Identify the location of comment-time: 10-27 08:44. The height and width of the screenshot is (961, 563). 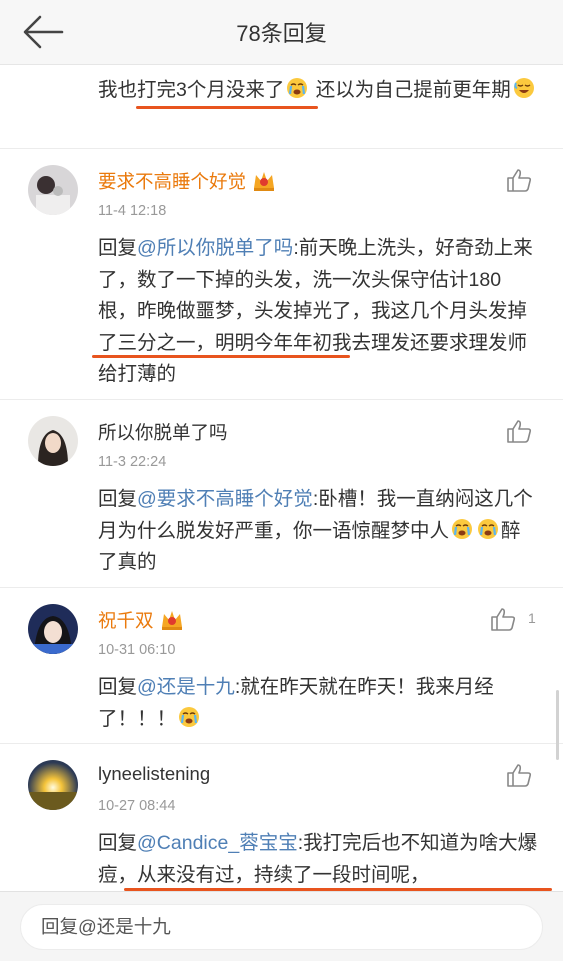
(137, 806).